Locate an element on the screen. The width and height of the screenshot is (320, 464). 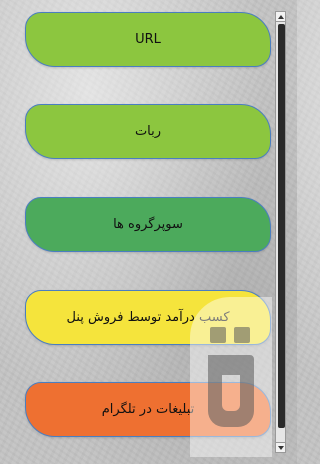
watermark-logo-icon is located at coordinates (231, 377).